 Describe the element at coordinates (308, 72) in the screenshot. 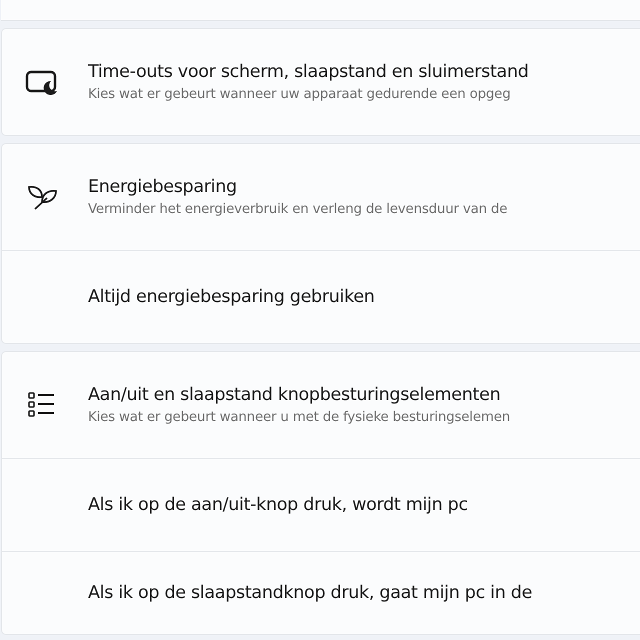

I see `section-title: Time-outs voor scherm, slaapstand en sluimerstand` at that location.